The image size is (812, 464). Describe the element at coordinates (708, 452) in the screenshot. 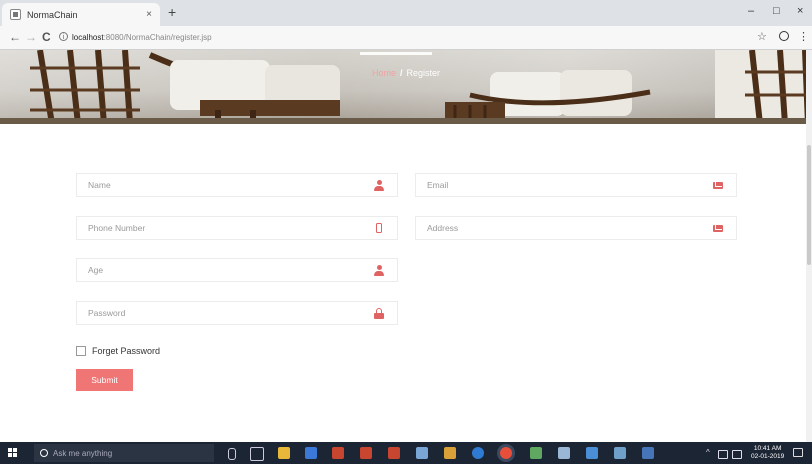

I see `tray-chevron-icon: ^` at that location.